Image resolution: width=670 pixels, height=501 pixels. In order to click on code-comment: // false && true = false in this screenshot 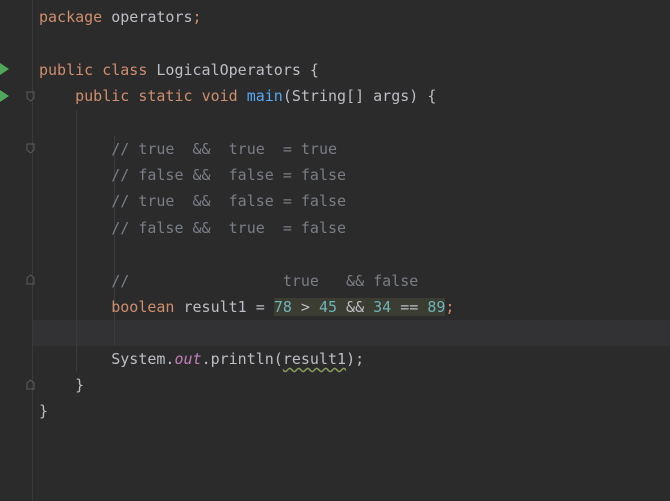, I will do `click(229, 228)`.